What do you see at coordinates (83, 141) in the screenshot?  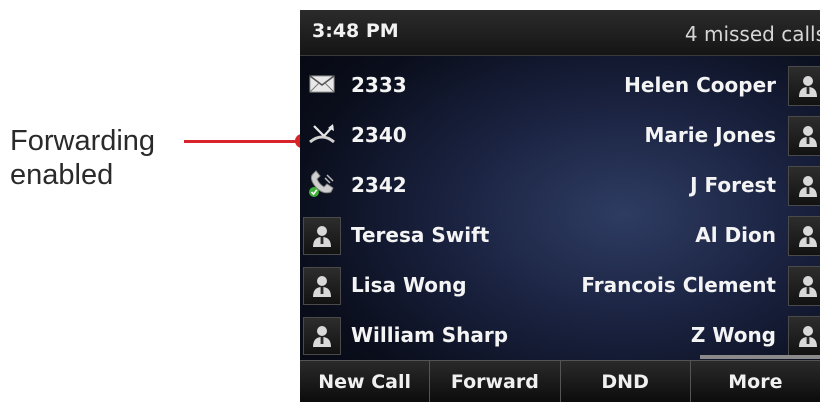 I see `callout-line-1: Forwarding` at bounding box center [83, 141].